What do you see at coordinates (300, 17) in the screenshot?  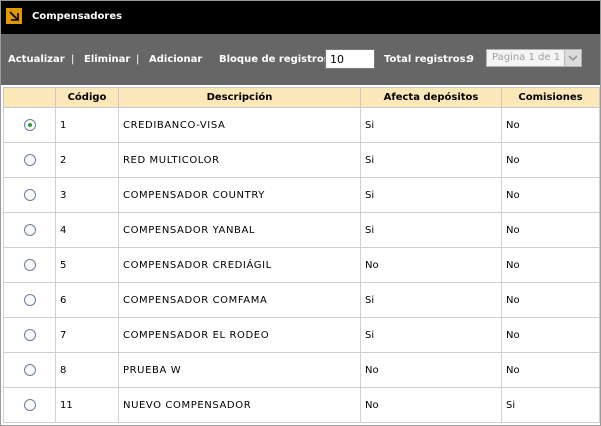 I see `title-bar: Compensadores` at bounding box center [300, 17].